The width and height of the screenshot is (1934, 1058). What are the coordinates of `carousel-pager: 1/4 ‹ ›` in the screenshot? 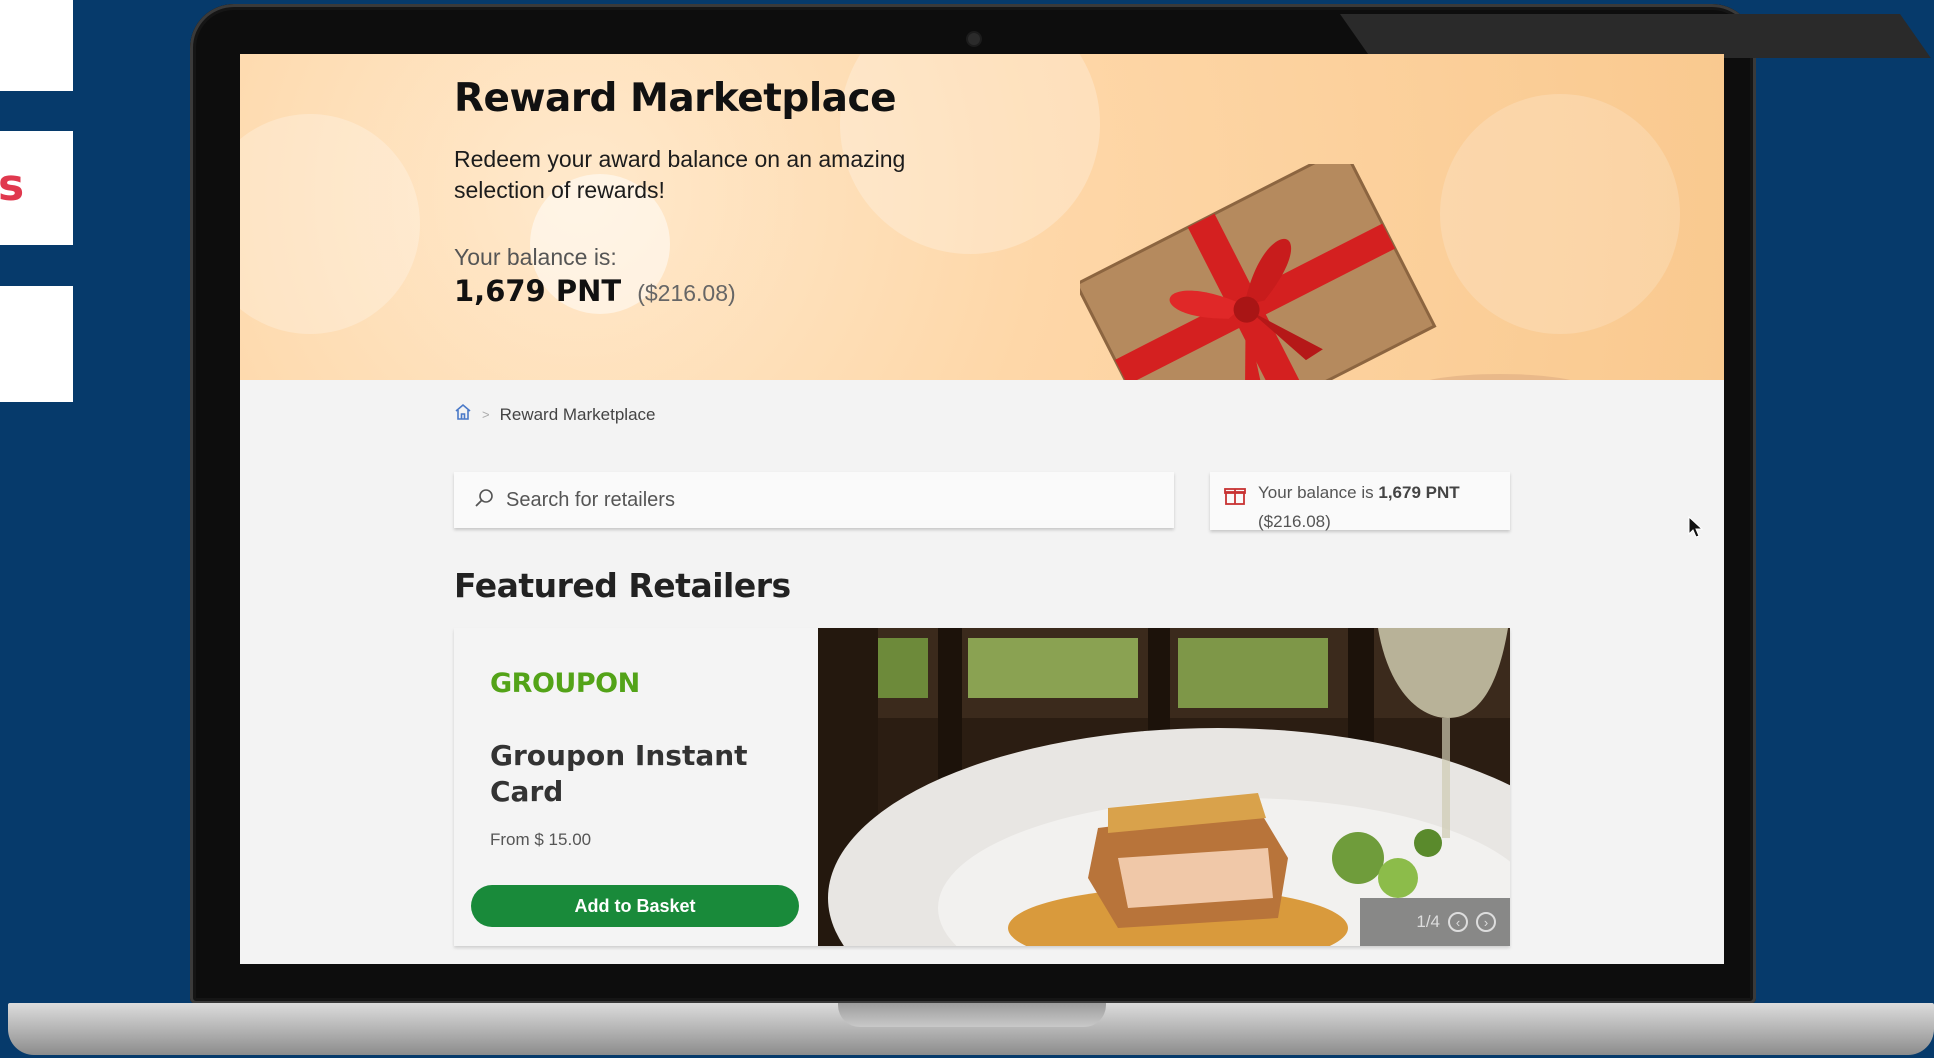 It's located at (1435, 922).